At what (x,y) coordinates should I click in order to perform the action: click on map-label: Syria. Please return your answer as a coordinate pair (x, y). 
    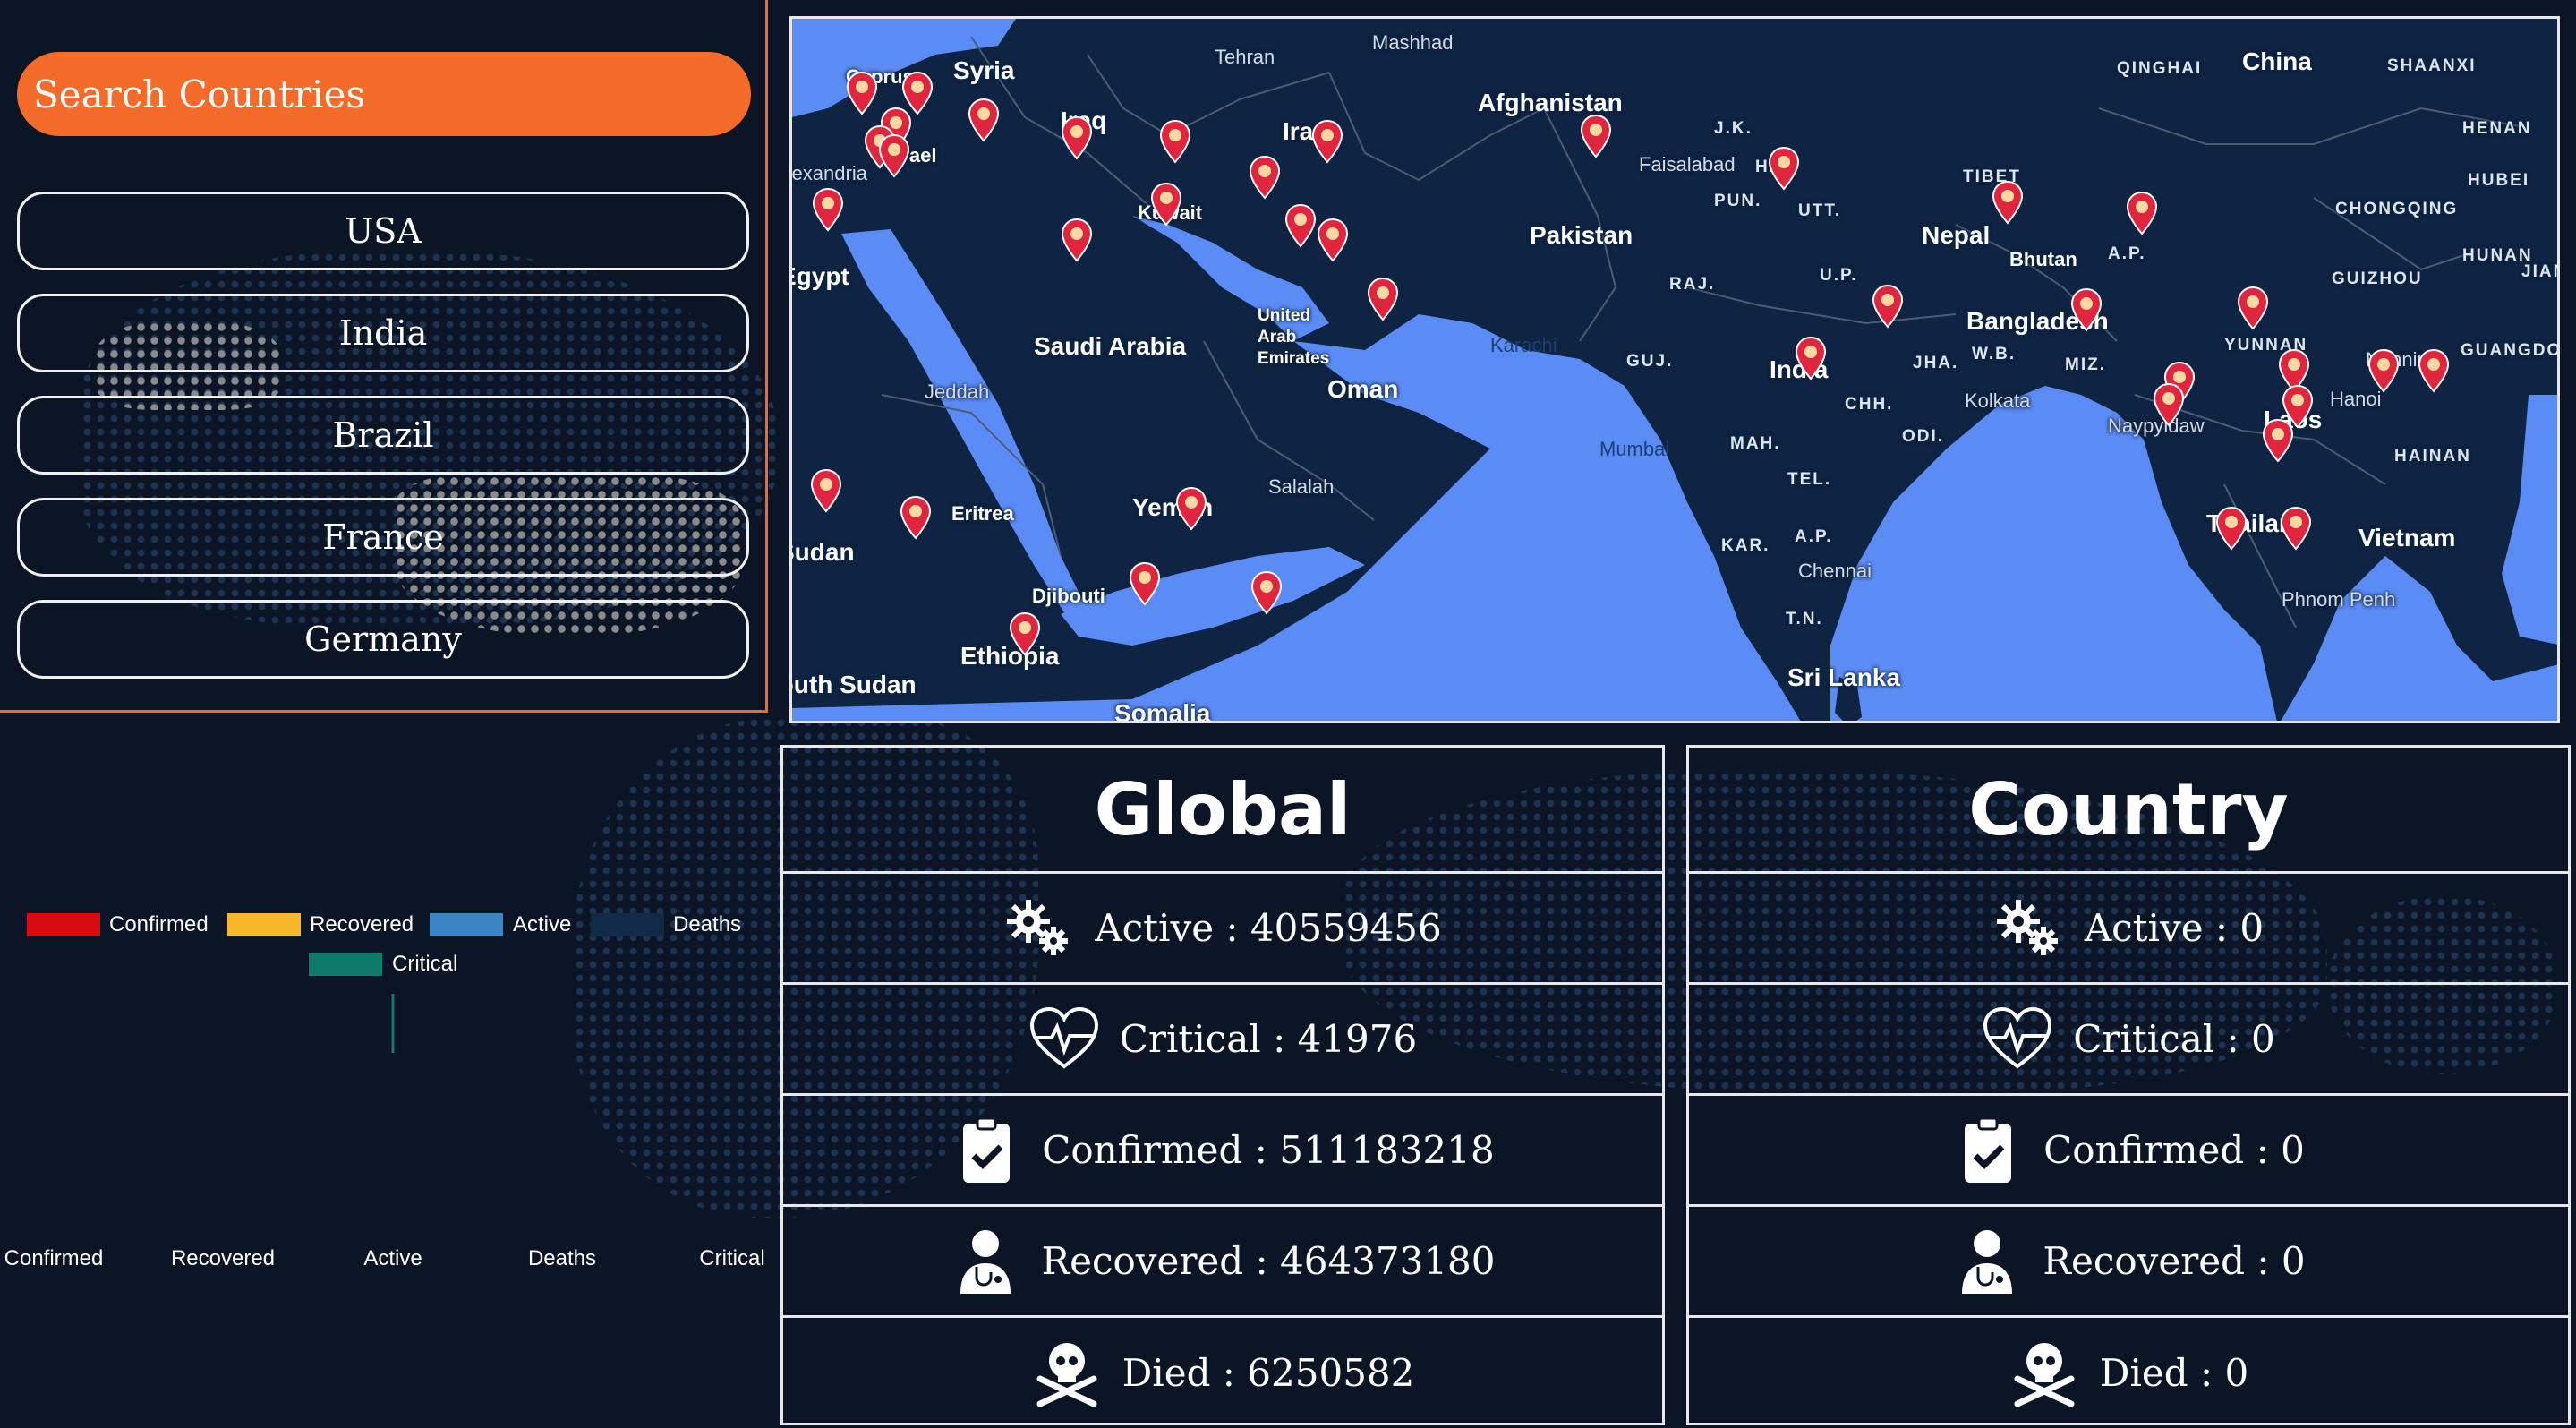
    Looking at the image, I should click on (984, 70).